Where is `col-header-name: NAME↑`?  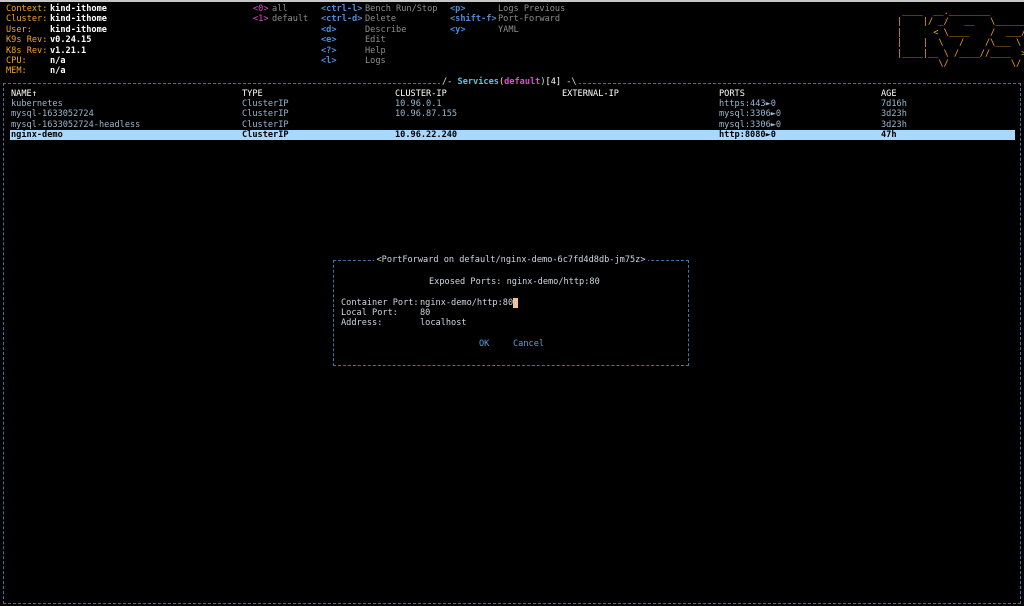
col-header-name: NAME↑ is located at coordinates (24, 94).